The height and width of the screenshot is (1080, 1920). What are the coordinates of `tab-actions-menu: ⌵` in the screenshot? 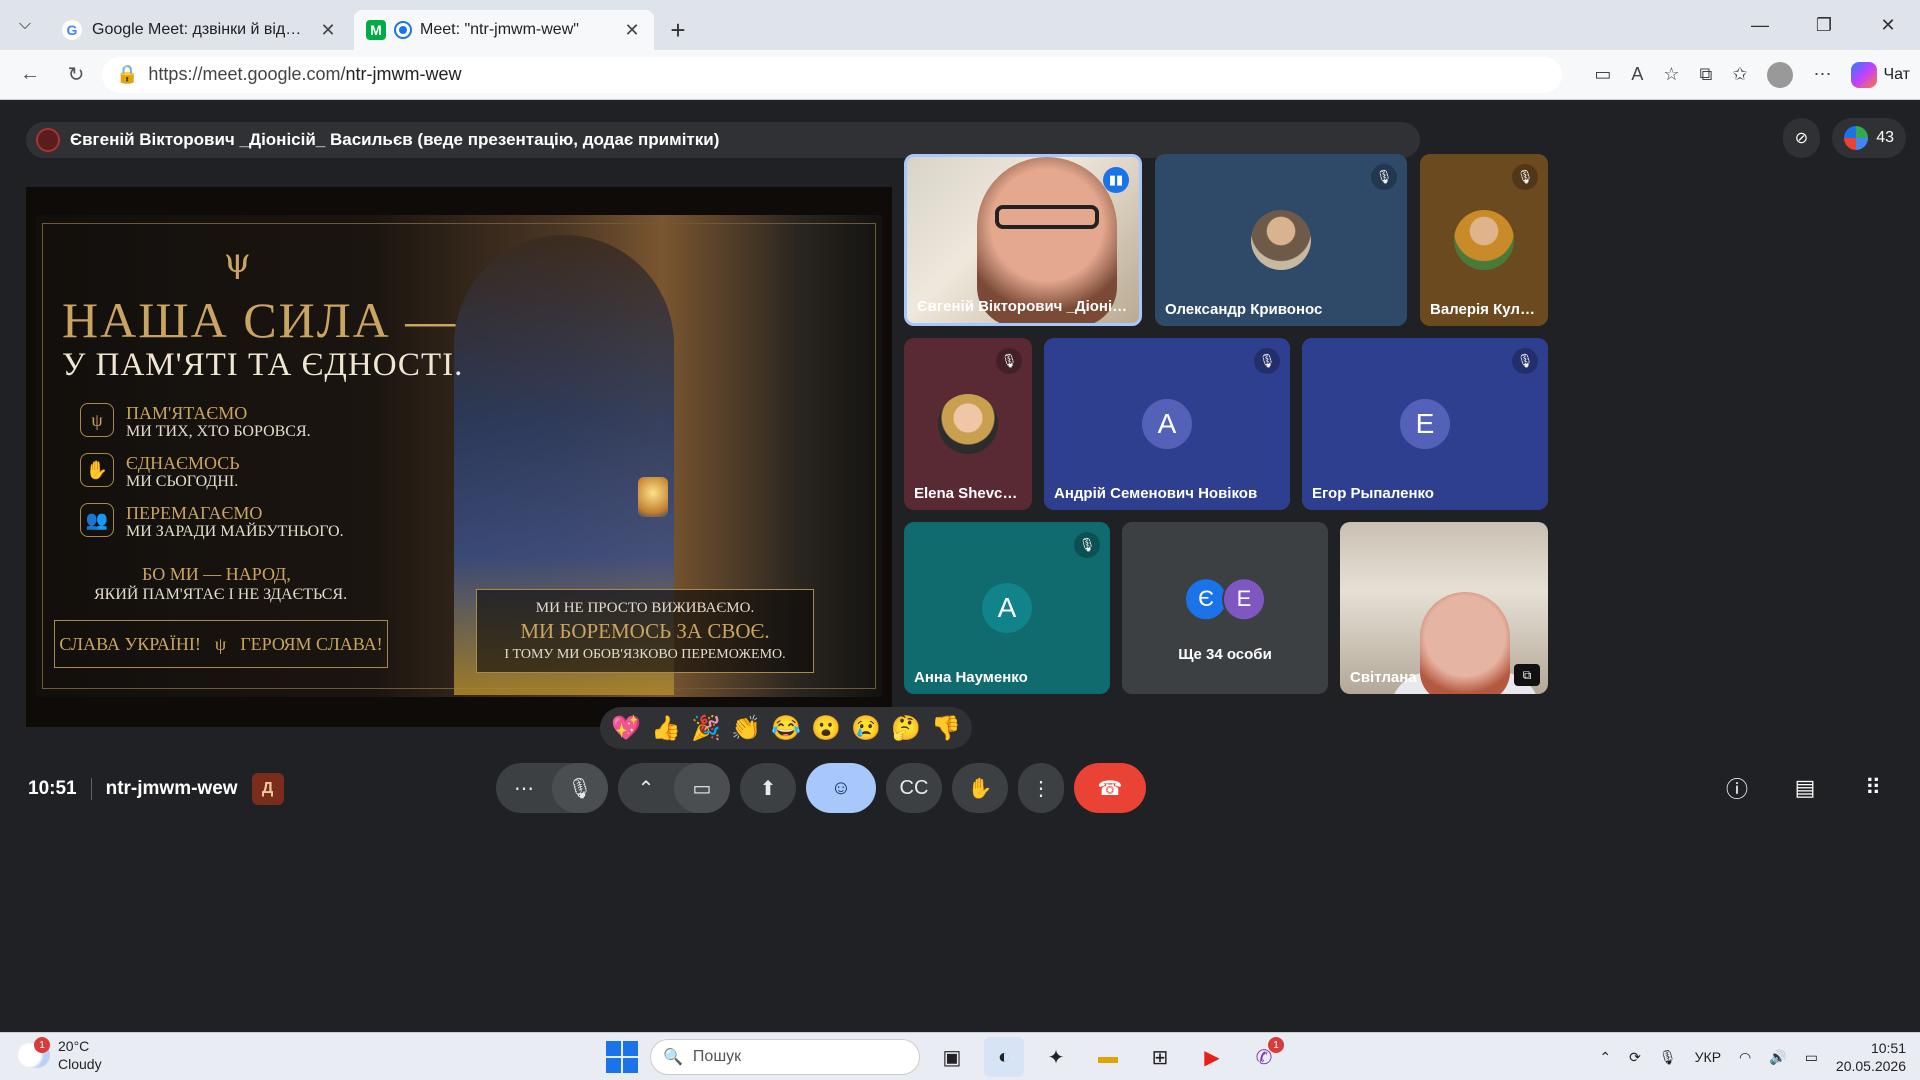 It's located at (25, 25).